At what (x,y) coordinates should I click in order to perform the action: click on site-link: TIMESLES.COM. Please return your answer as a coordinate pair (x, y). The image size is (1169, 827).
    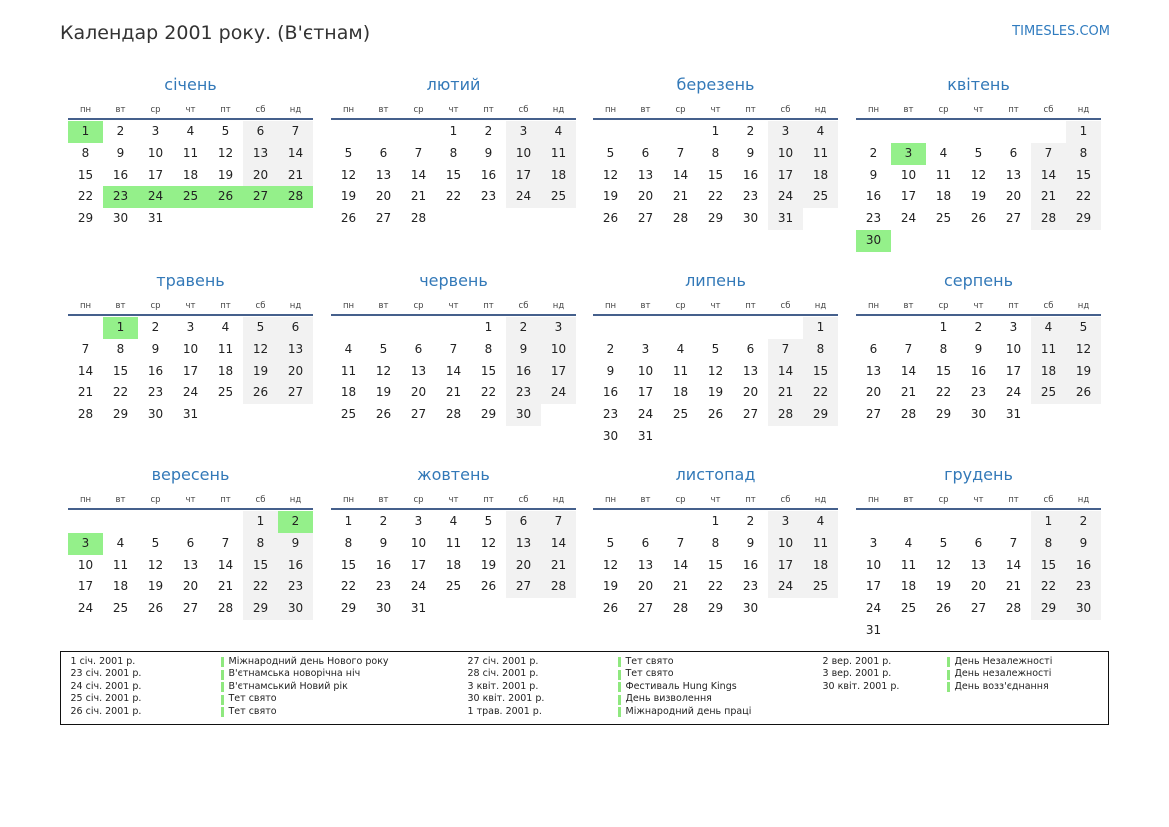
    Looking at the image, I should click on (1061, 32).